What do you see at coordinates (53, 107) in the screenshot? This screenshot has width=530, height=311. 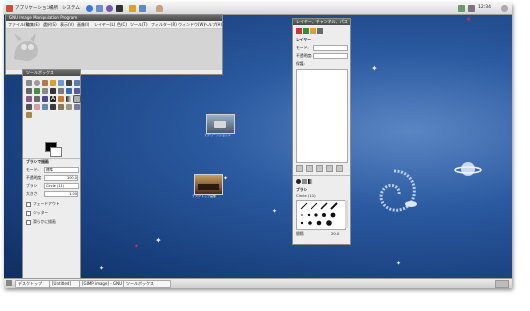 I see `ink-tool-icon` at bounding box center [53, 107].